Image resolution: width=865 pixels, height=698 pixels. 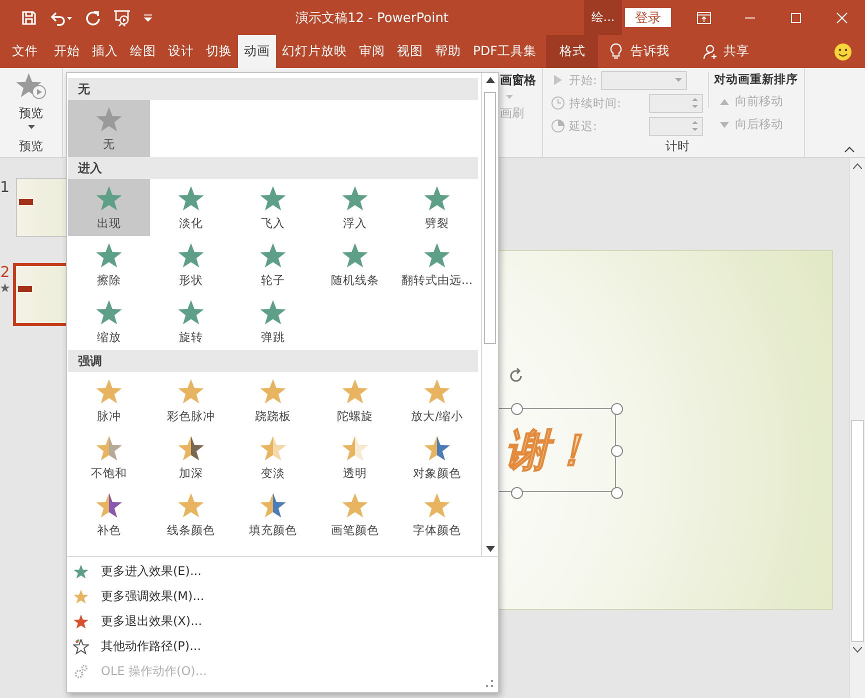 What do you see at coordinates (756, 79) in the screenshot?
I see `reorder-heading: 对动画重新排序` at bounding box center [756, 79].